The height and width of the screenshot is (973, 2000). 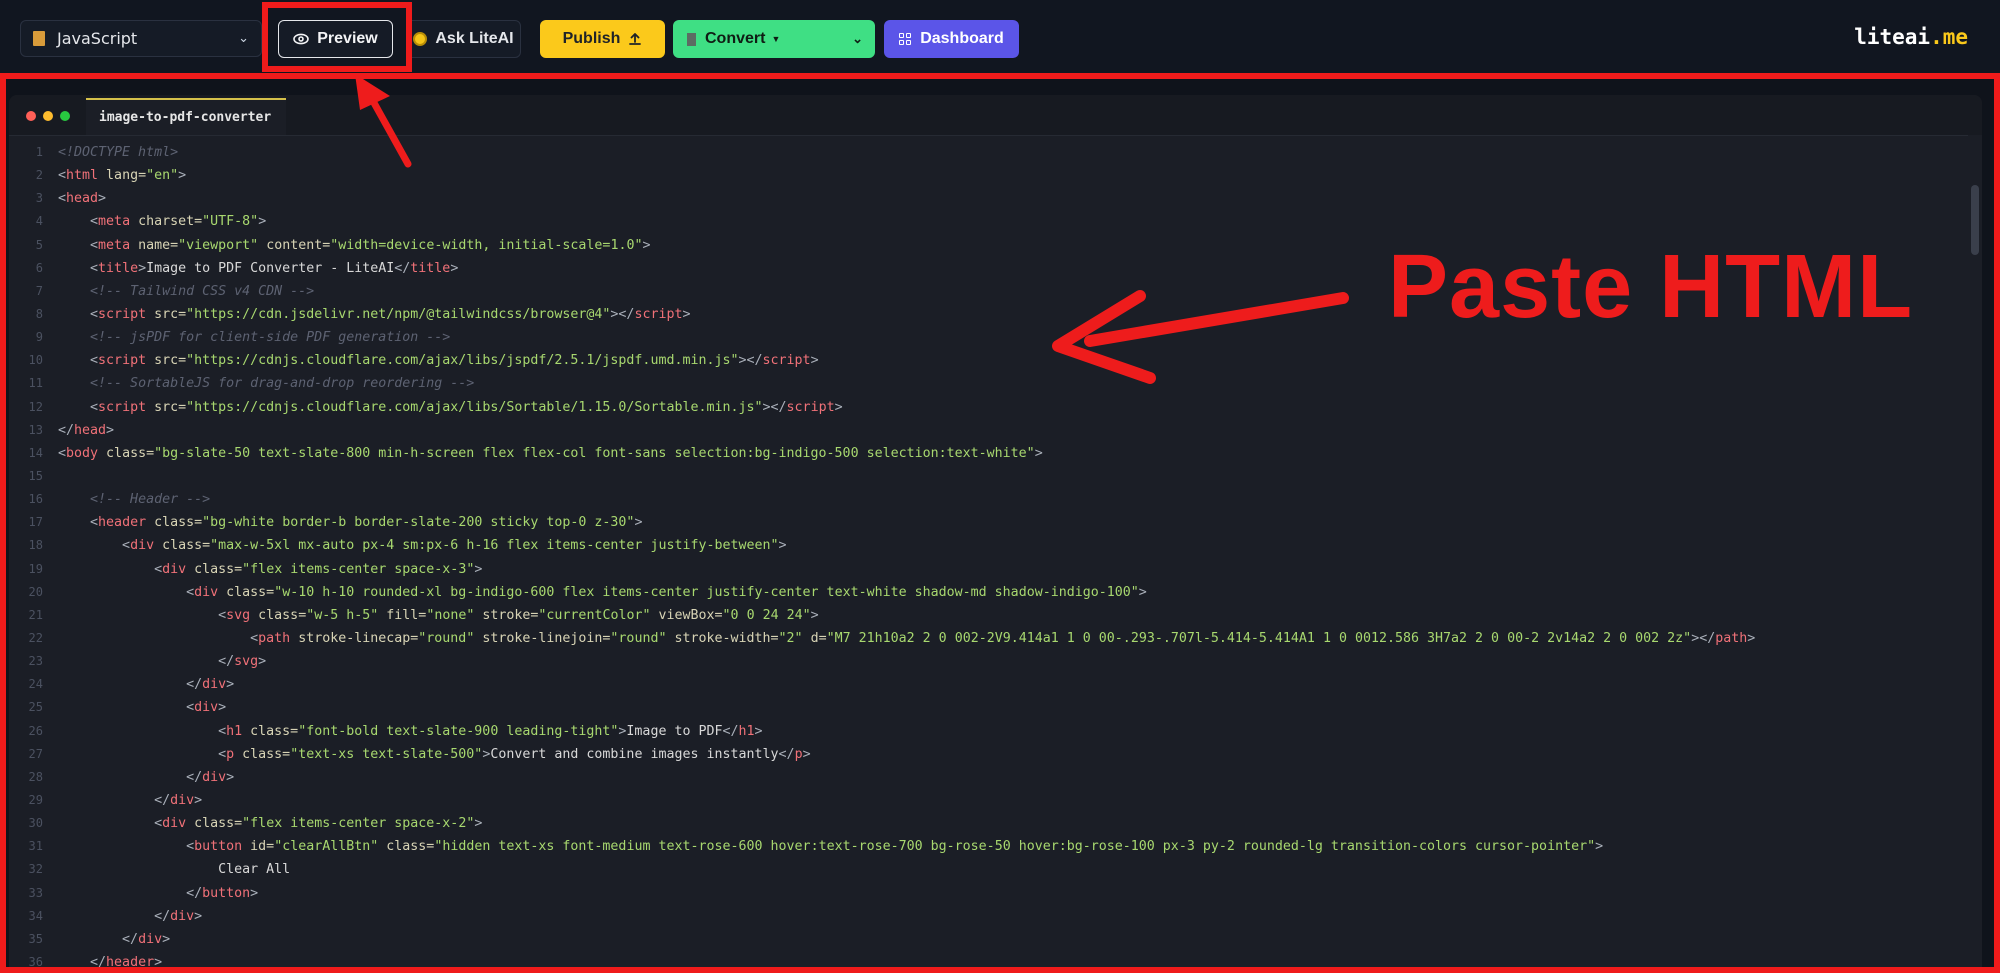 I want to click on language-select: JavaScript ⌄, so click(x=141, y=38).